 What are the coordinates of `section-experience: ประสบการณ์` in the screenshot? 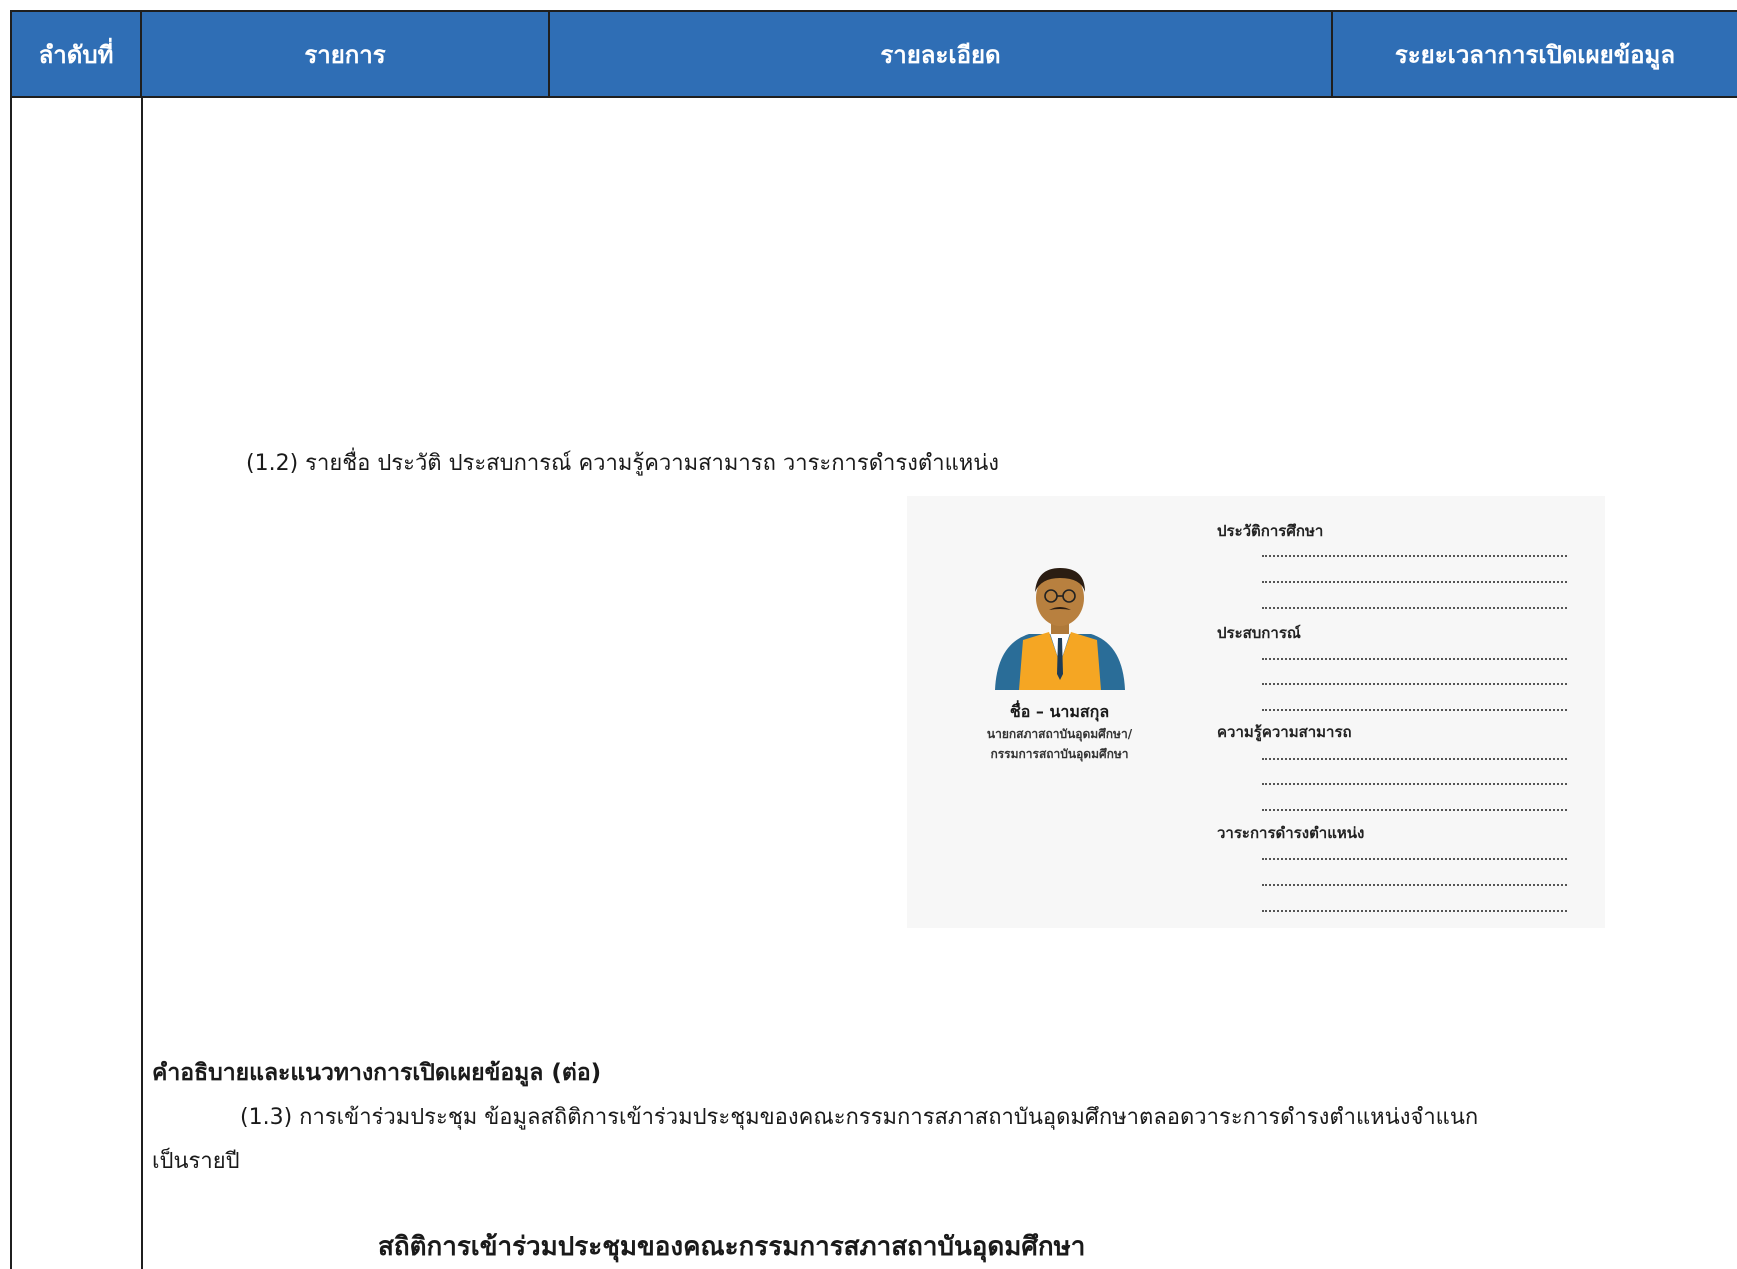 It's located at (1259, 633).